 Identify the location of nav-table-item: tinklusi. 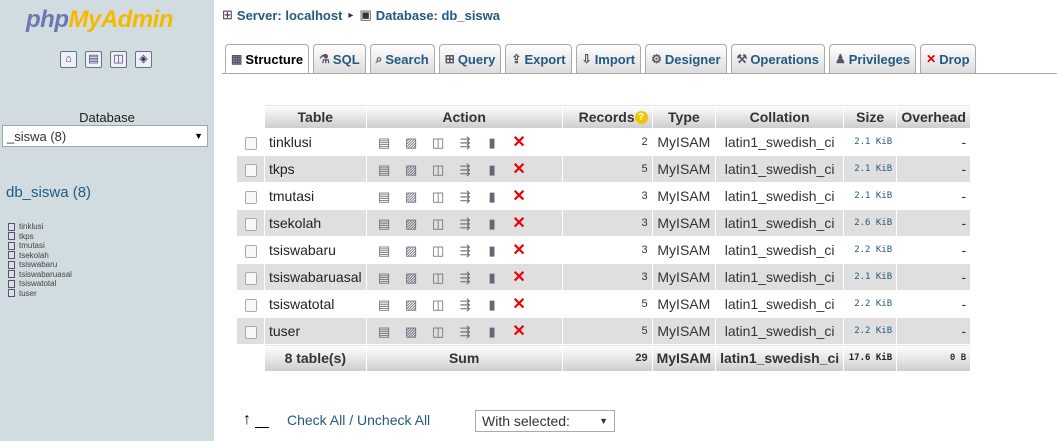
(40, 227).